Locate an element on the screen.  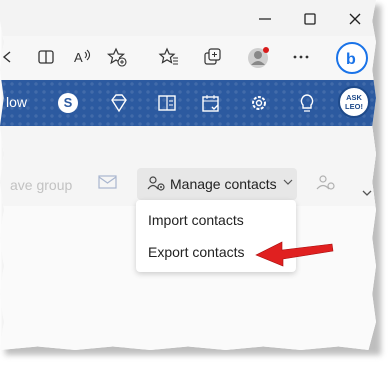
manage-contacts-button: Manage contacts is located at coordinates (217, 184).